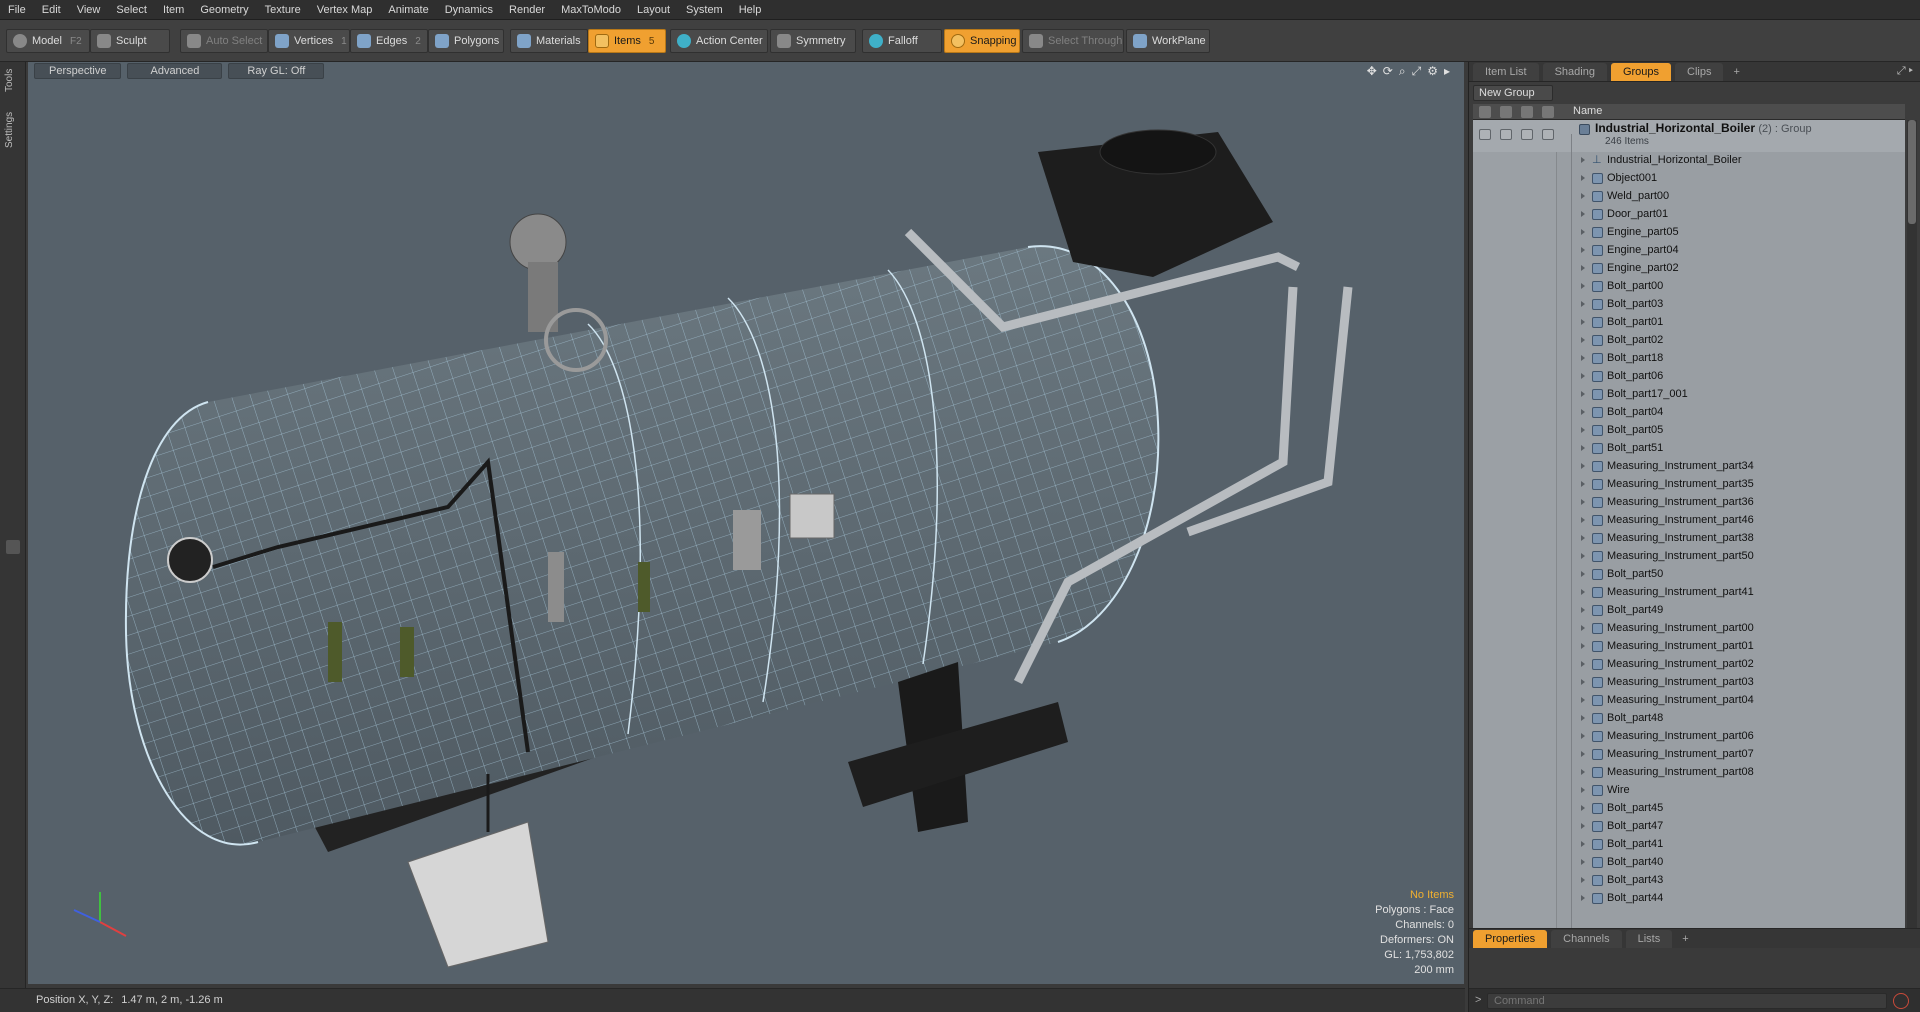 The image size is (1920, 1012). What do you see at coordinates (1689, 647) in the screenshot?
I see `list-item: Measuring_Instrument_part01` at bounding box center [1689, 647].